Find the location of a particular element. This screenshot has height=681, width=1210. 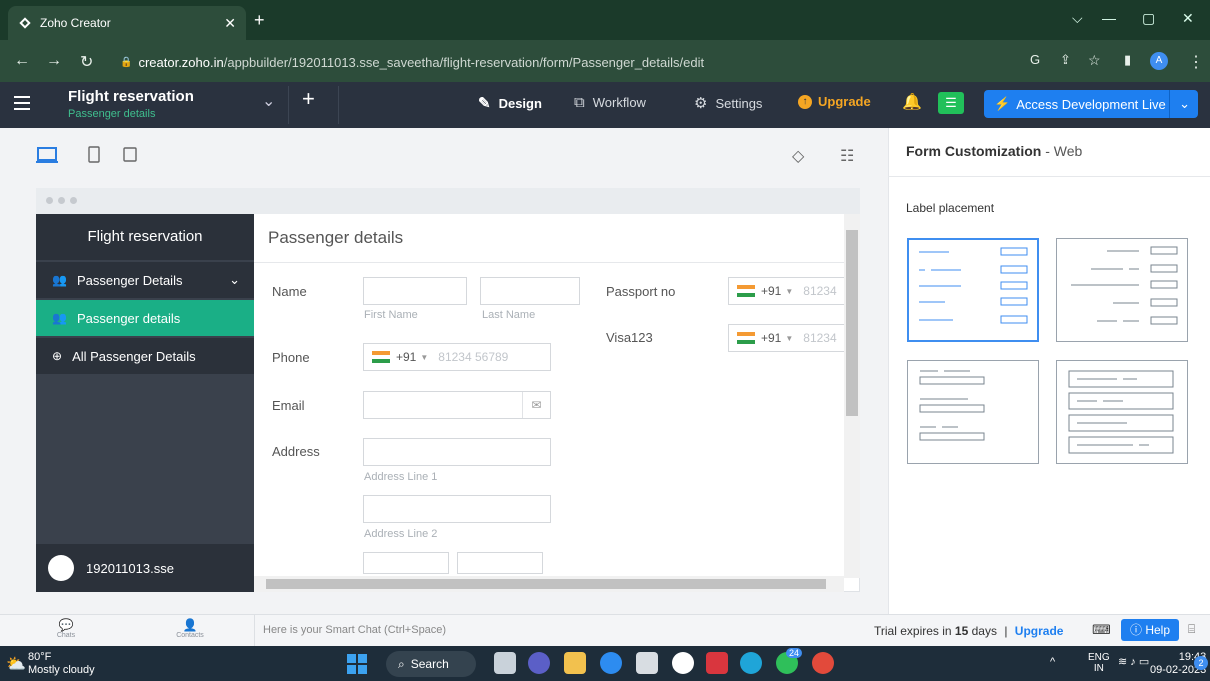

contacts-button: 👤 Contacts is located at coordinates (190, 628).